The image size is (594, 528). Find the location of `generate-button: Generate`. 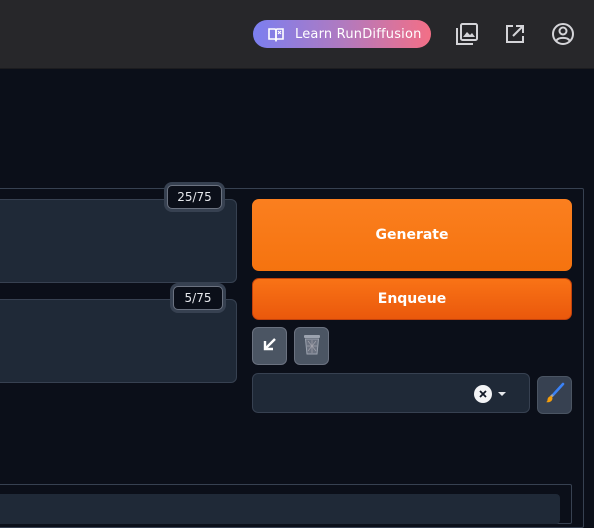

generate-button: Generate is located at coordinates (412, 235).